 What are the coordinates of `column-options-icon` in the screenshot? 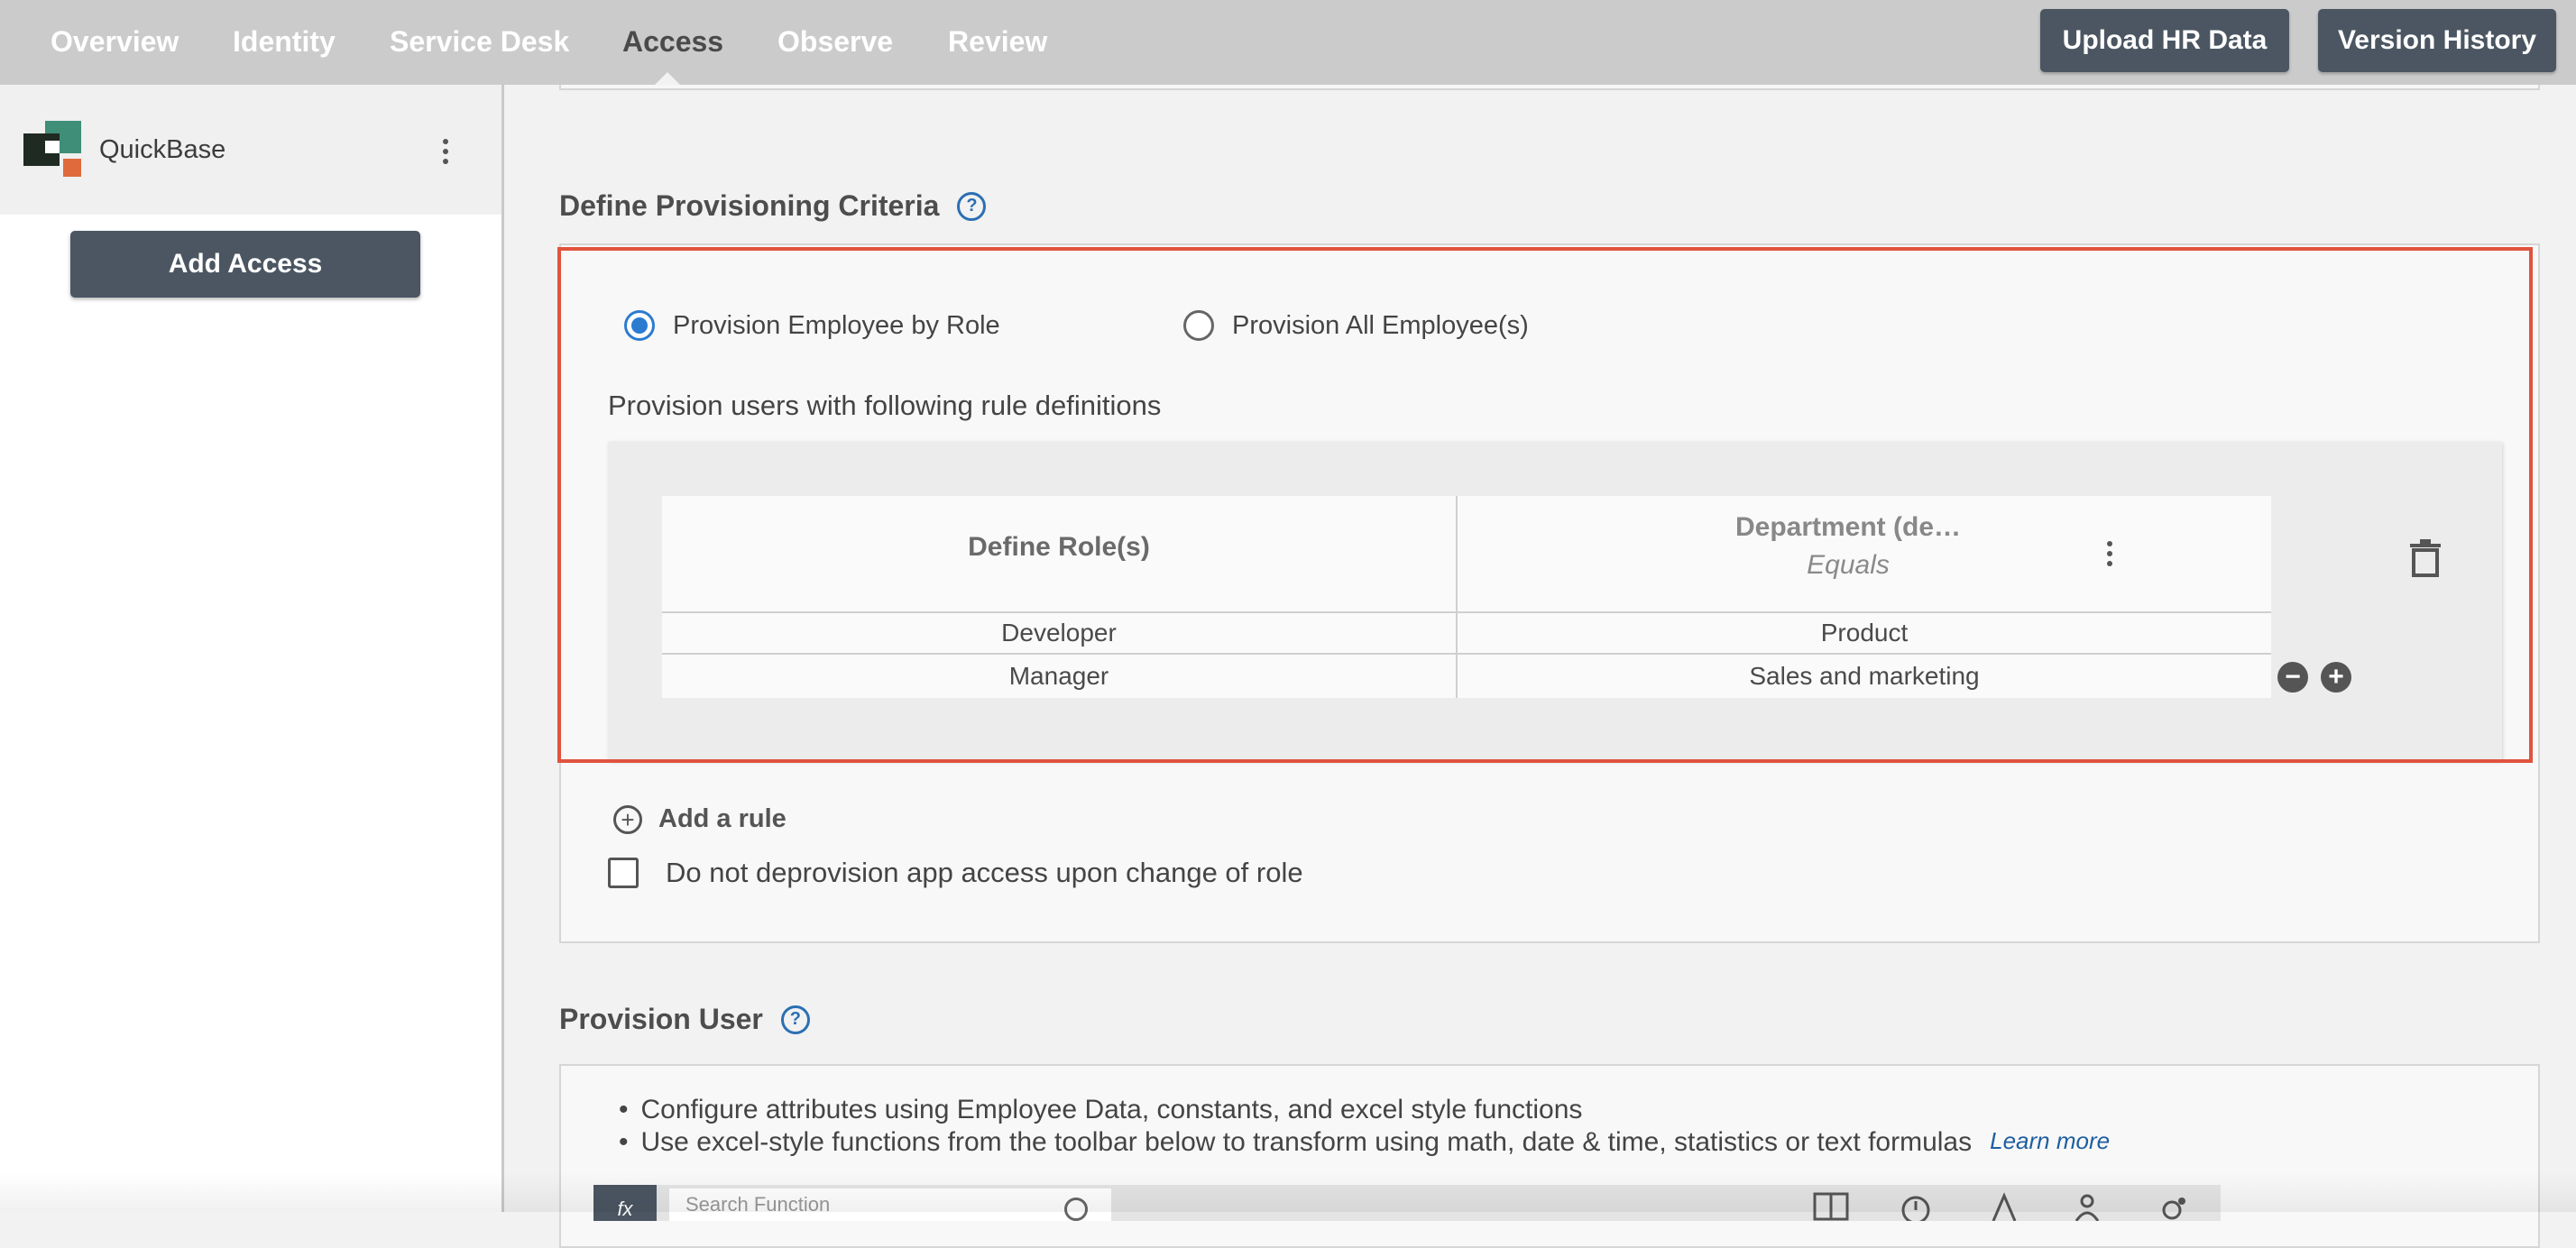 It's located at (2109, 553).